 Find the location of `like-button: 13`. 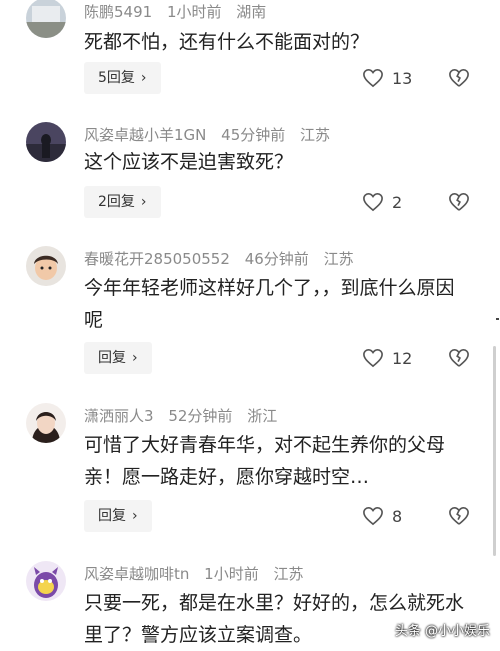

like-button: 13 is located at coordinates (387, 78).